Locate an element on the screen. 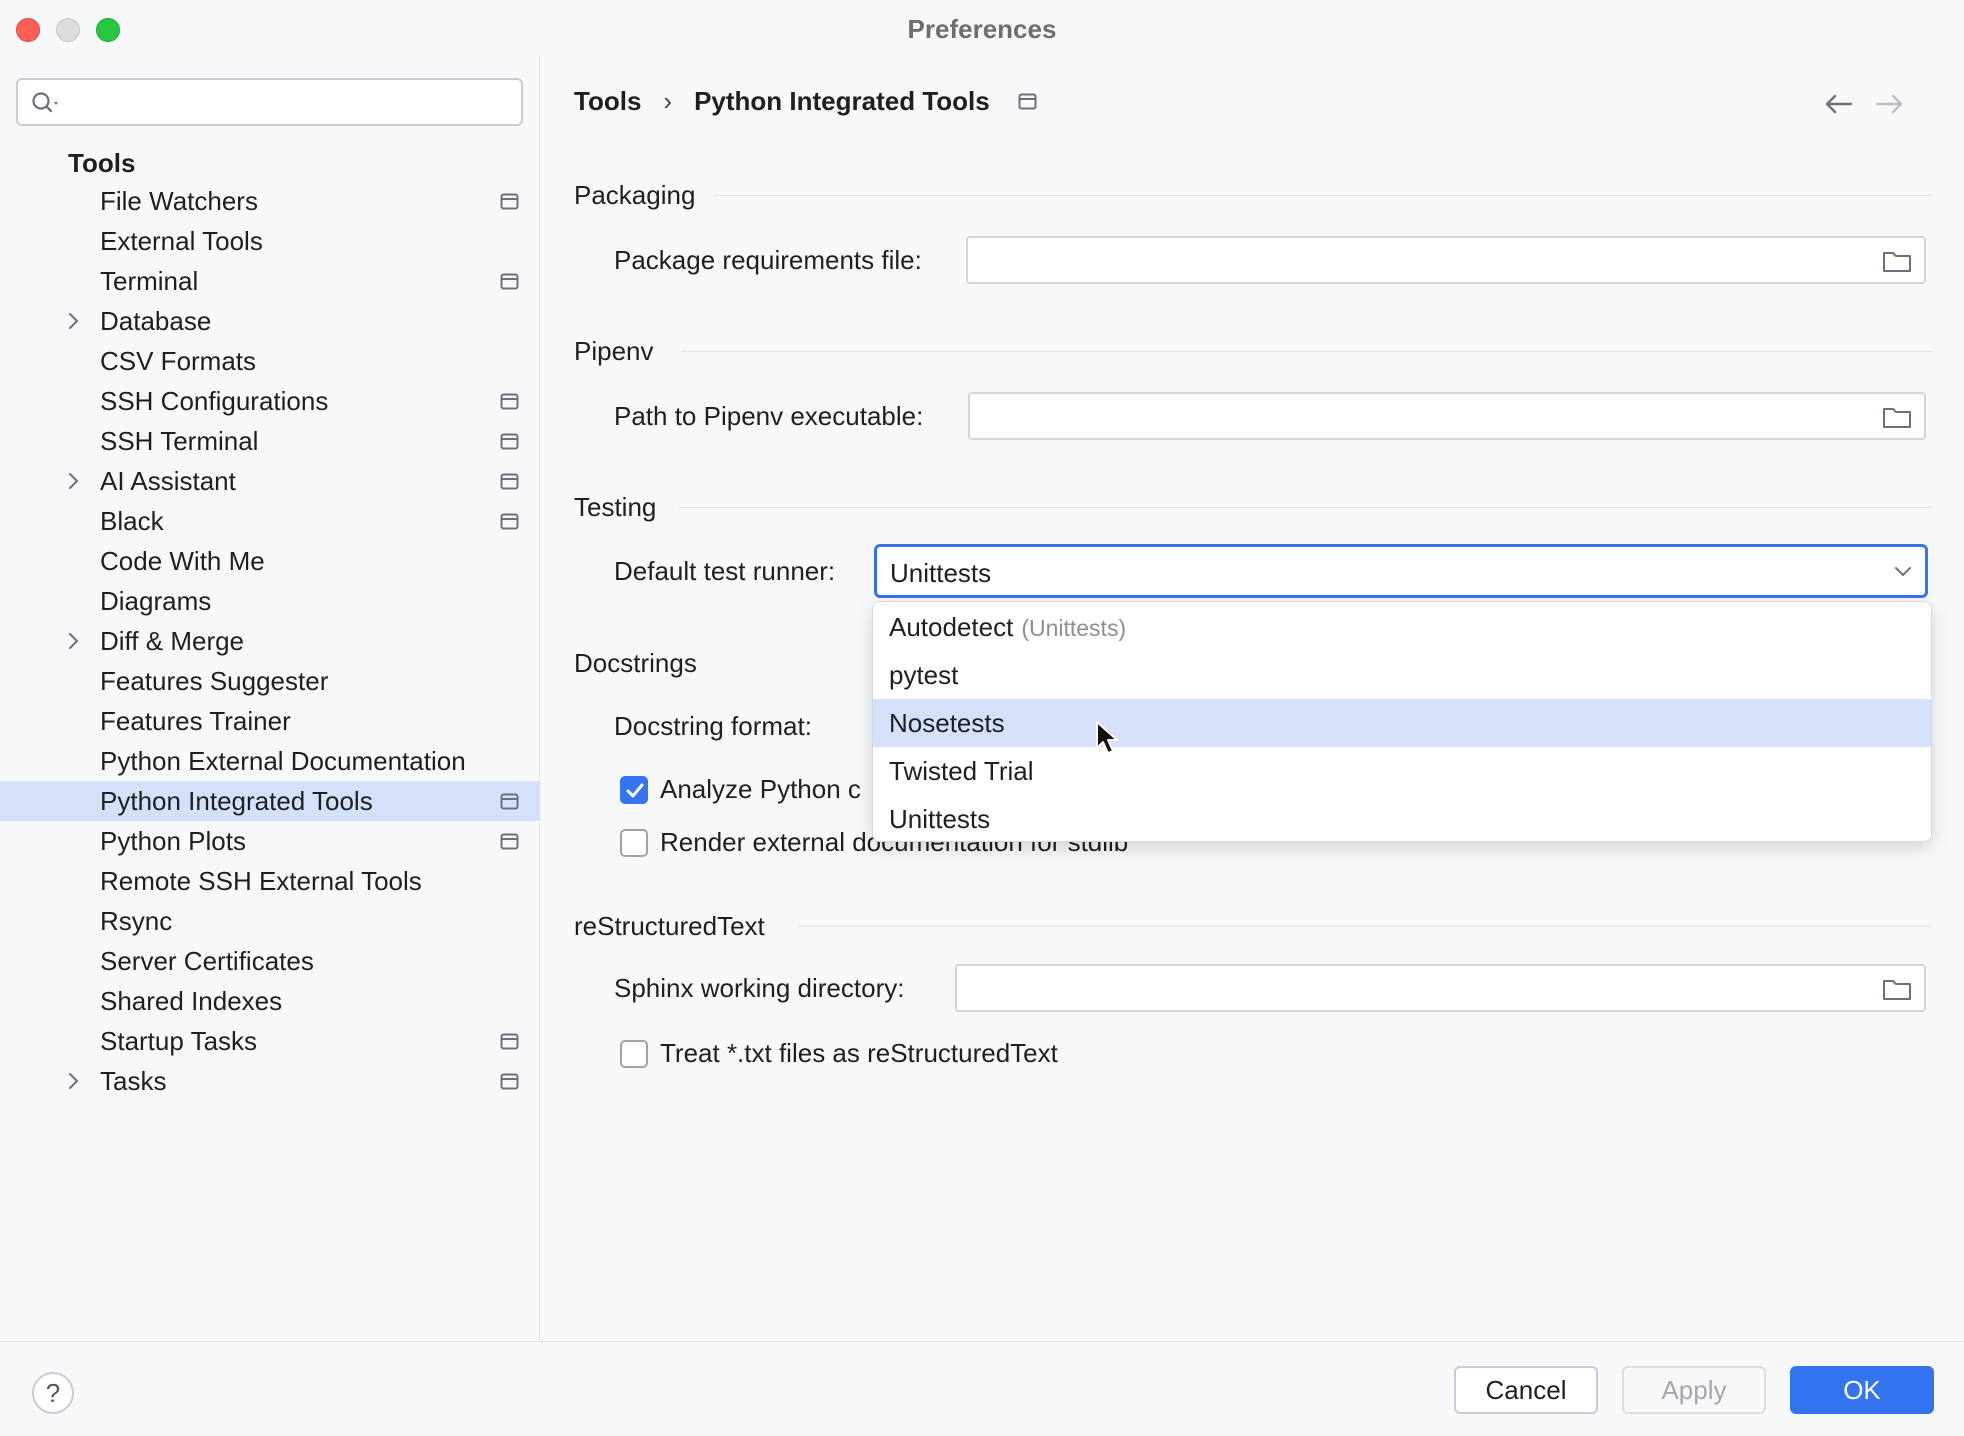 This screenshot has height=1436, width=1964. help-button: ? is located at coordinates (53, 1393).